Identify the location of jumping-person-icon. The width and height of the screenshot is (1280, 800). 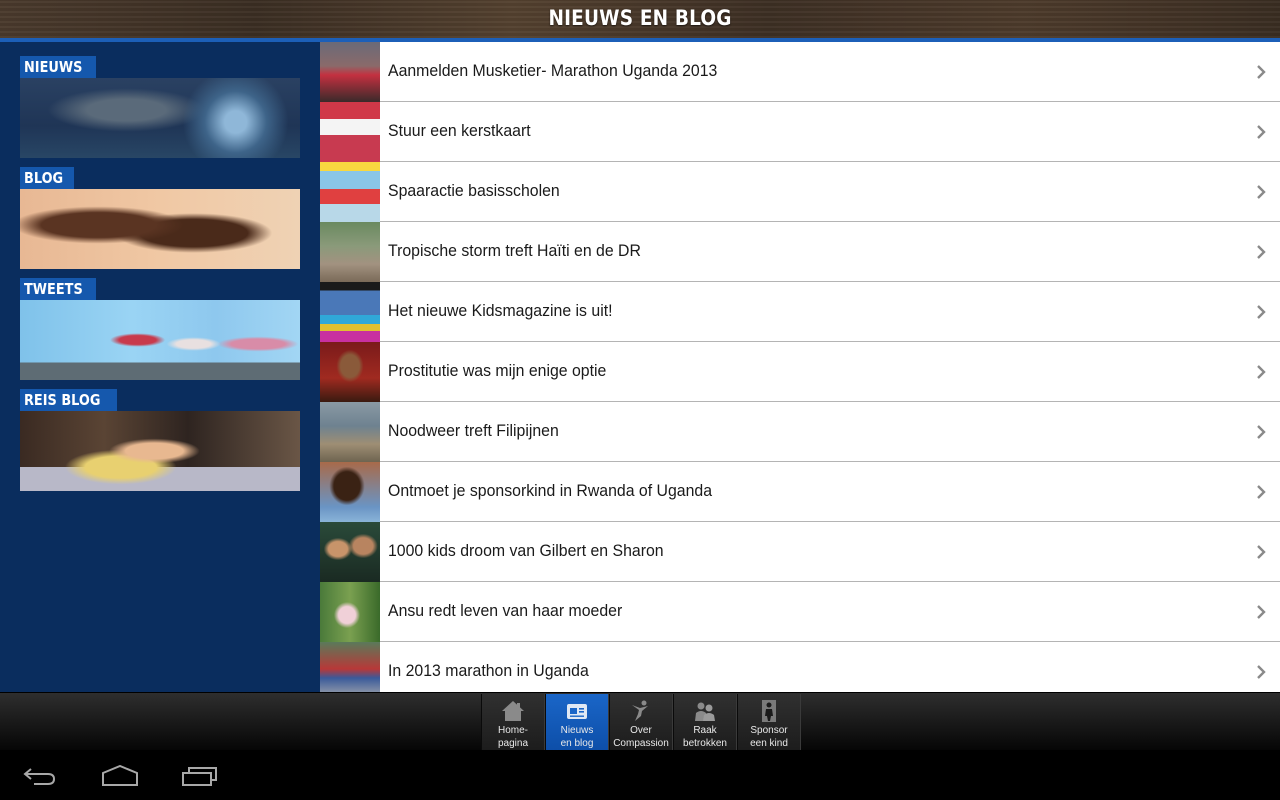
(641, 711).